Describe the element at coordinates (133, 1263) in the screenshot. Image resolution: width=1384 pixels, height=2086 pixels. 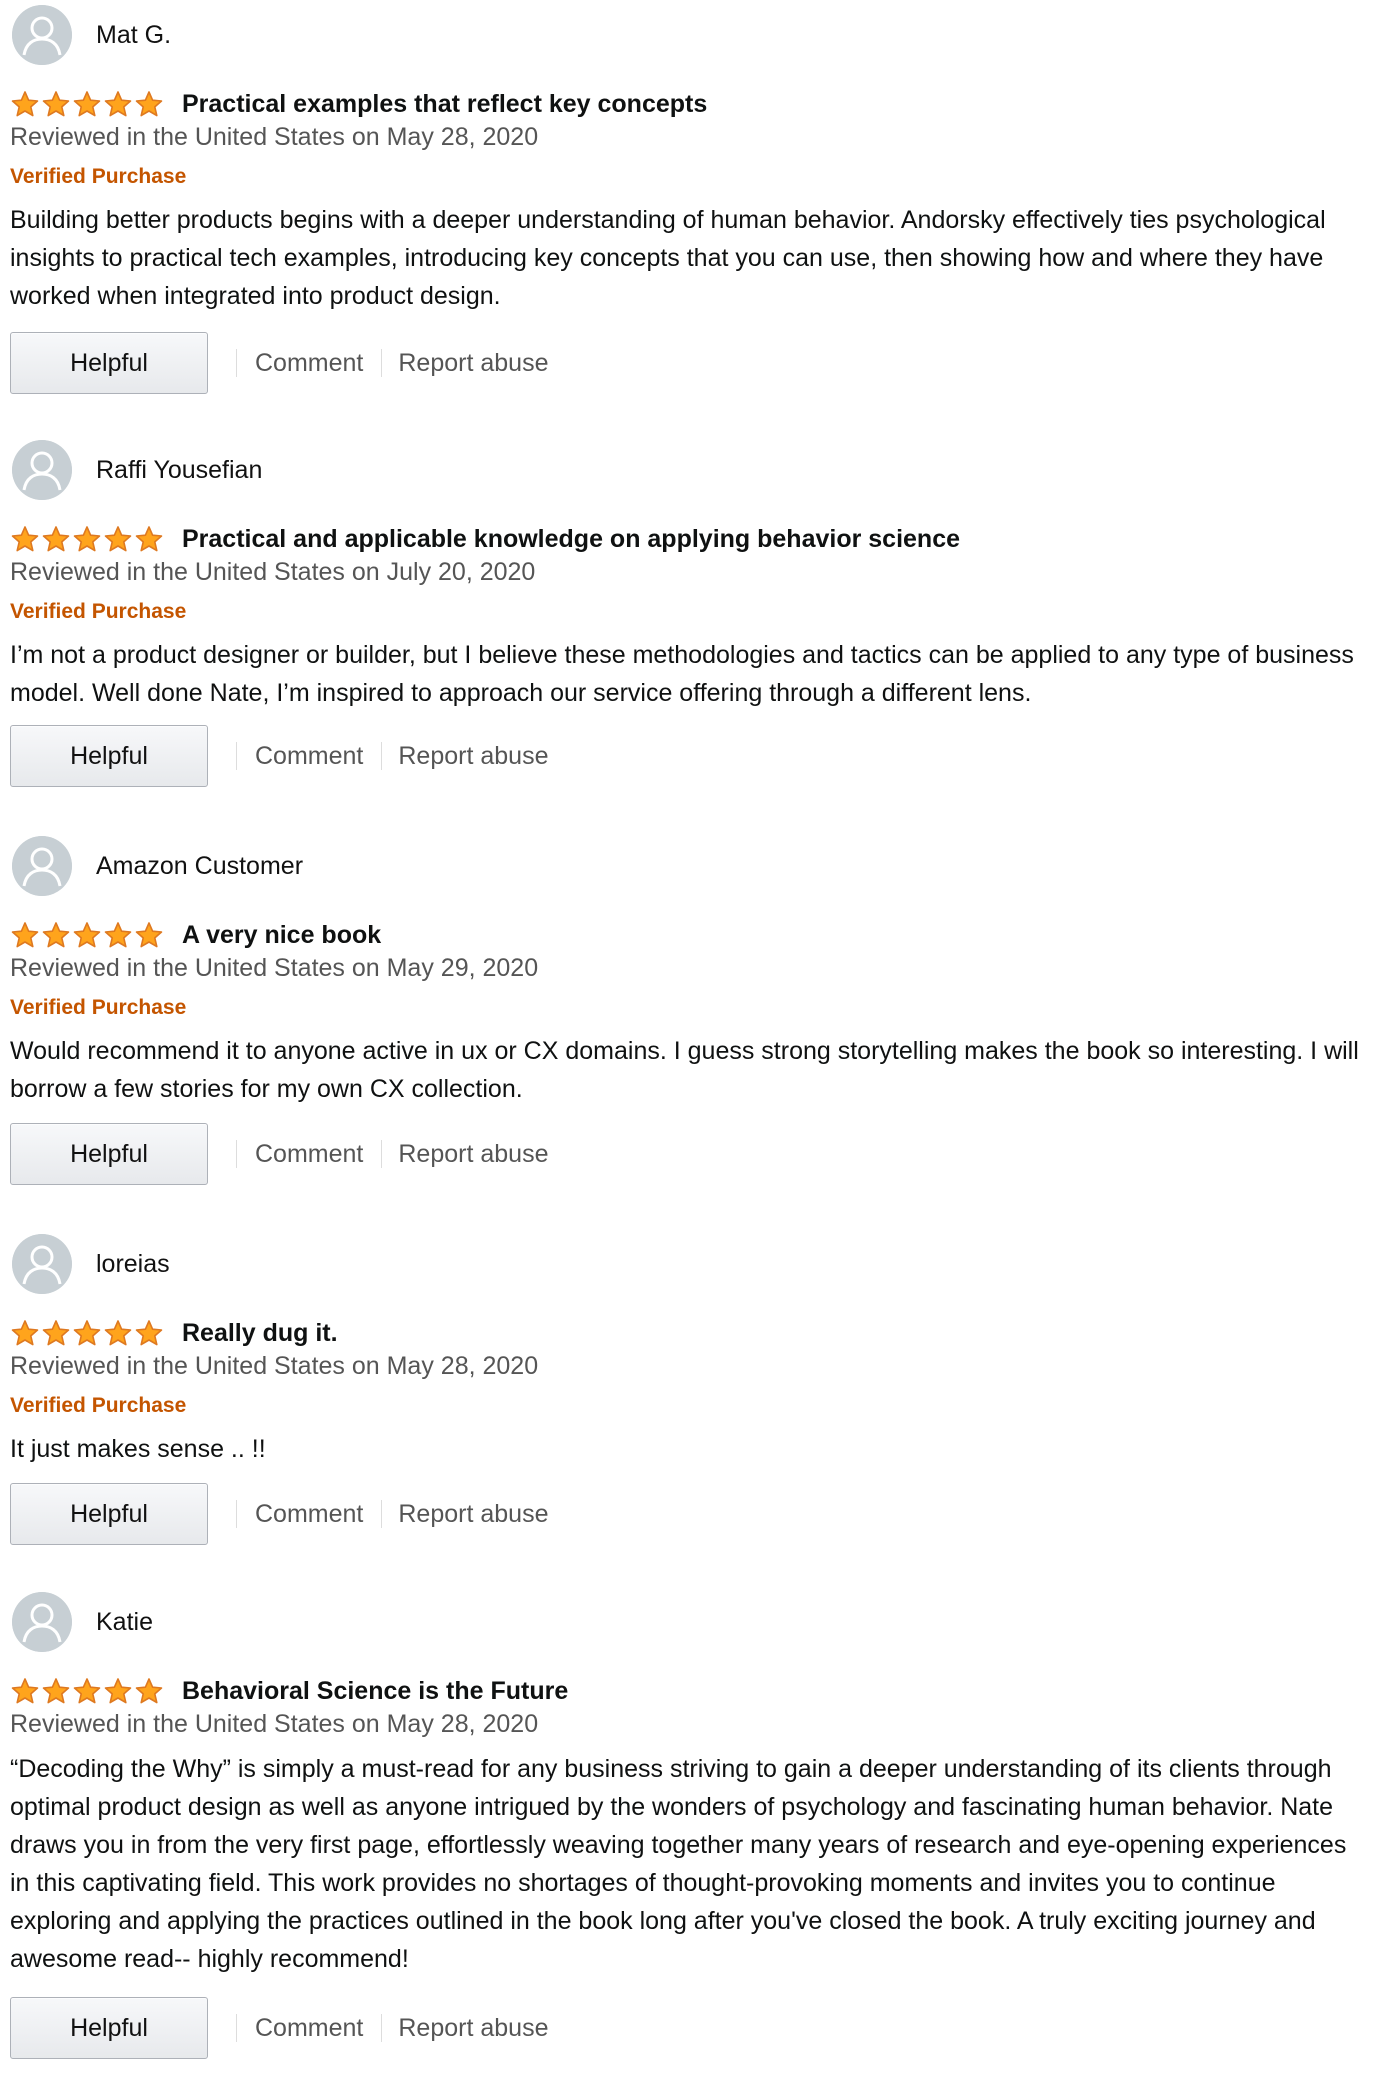
I see `reviewer-name: loreias` at that location.